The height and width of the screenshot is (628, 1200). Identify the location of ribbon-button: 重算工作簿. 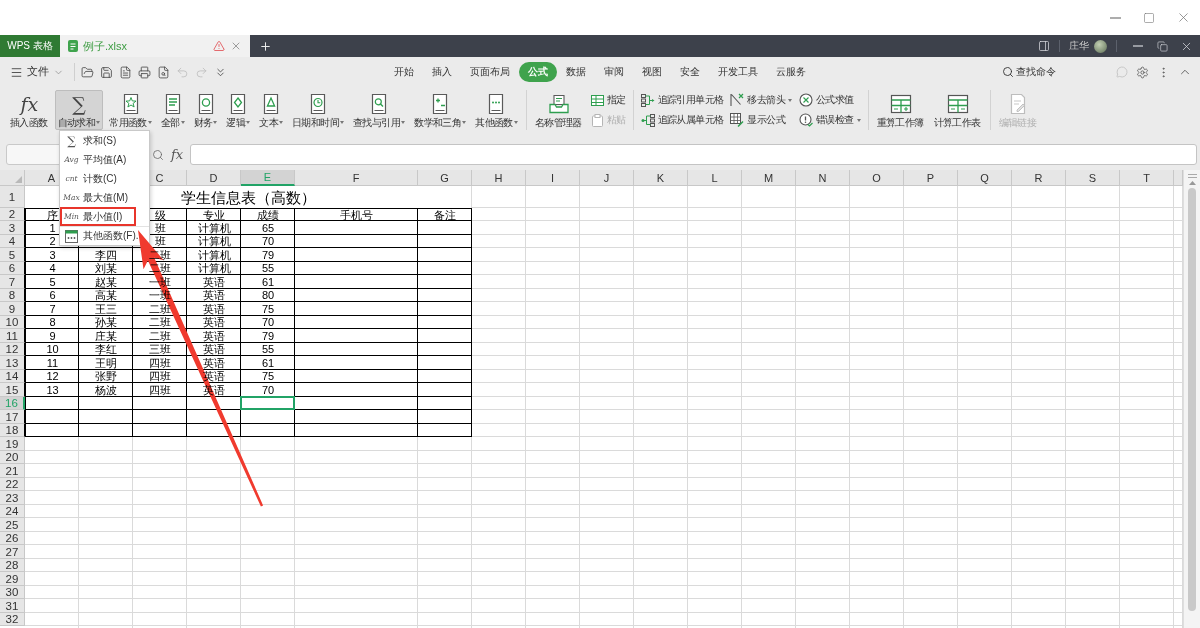
(900, 110).